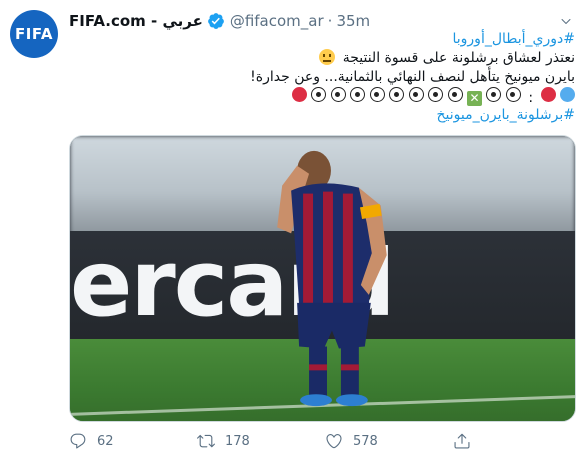 The width and height of the screenshot is (587, 456). What do you see at coordinates (462, 441) in the screenshot?
I see `share-icon` at bounding box center [462, 441].